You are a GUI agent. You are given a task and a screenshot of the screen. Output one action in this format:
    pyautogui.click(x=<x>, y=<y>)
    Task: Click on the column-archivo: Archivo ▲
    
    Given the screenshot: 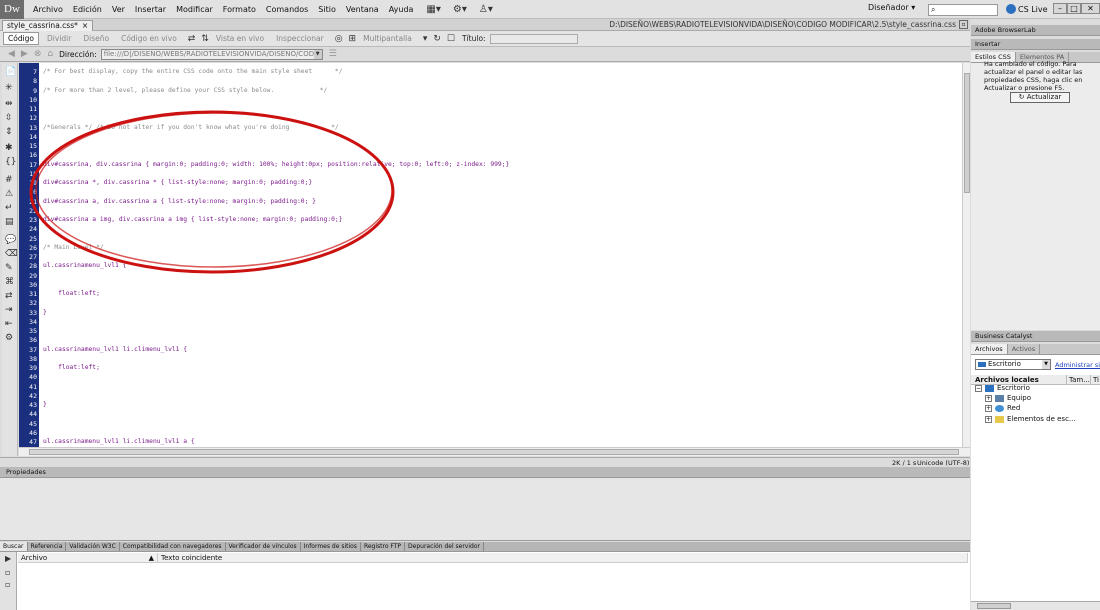 What is the action you would take?
    pyautogui.click(x=88, y=558)
    